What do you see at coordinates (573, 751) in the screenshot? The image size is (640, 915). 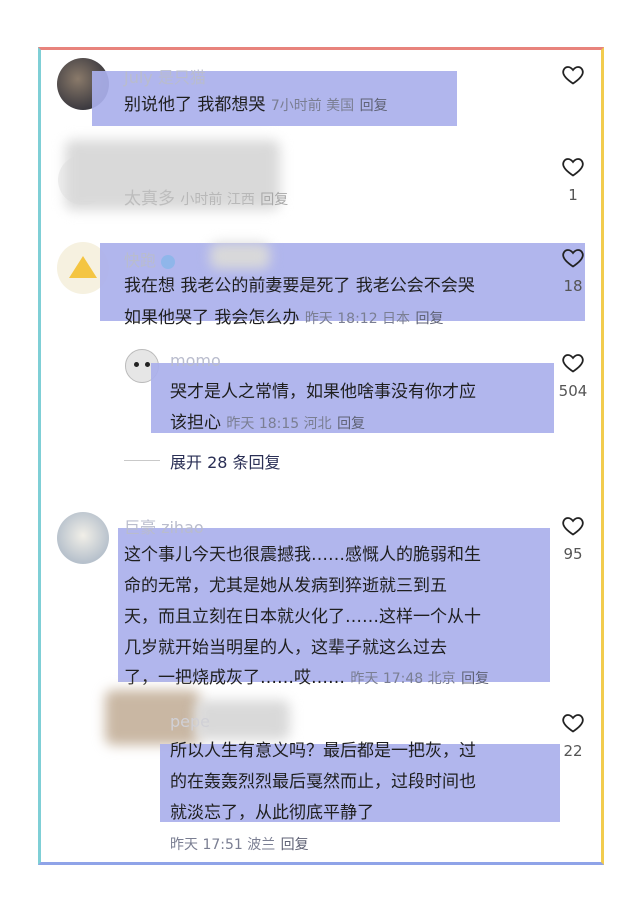 I see `like-count: 22` at bounding box center [573, 751].